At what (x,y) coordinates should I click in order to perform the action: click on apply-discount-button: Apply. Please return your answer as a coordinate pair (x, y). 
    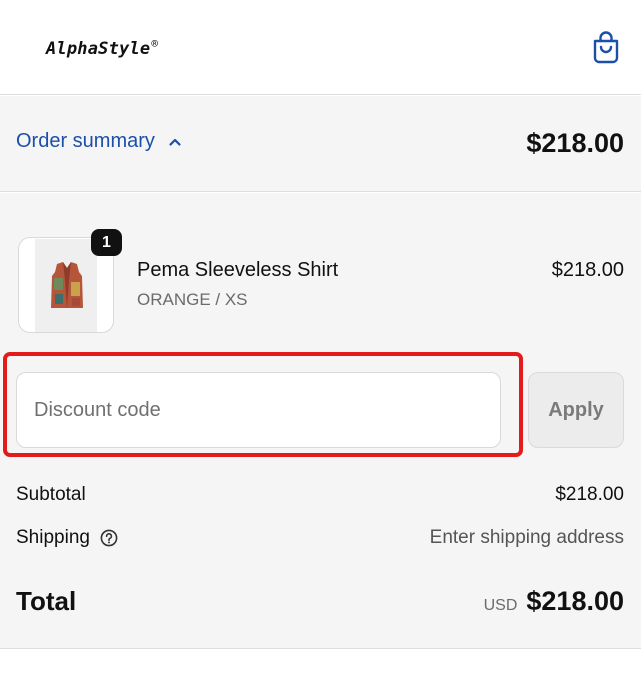
    Looking at the image, I should click on (576, 410).